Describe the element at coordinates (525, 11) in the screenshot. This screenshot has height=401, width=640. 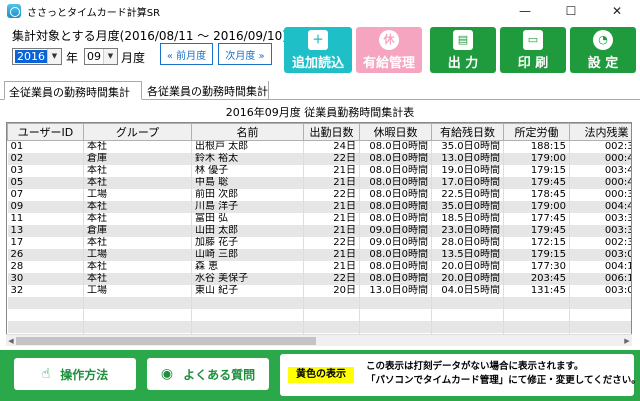
I see `minimize-button: —` at that location.